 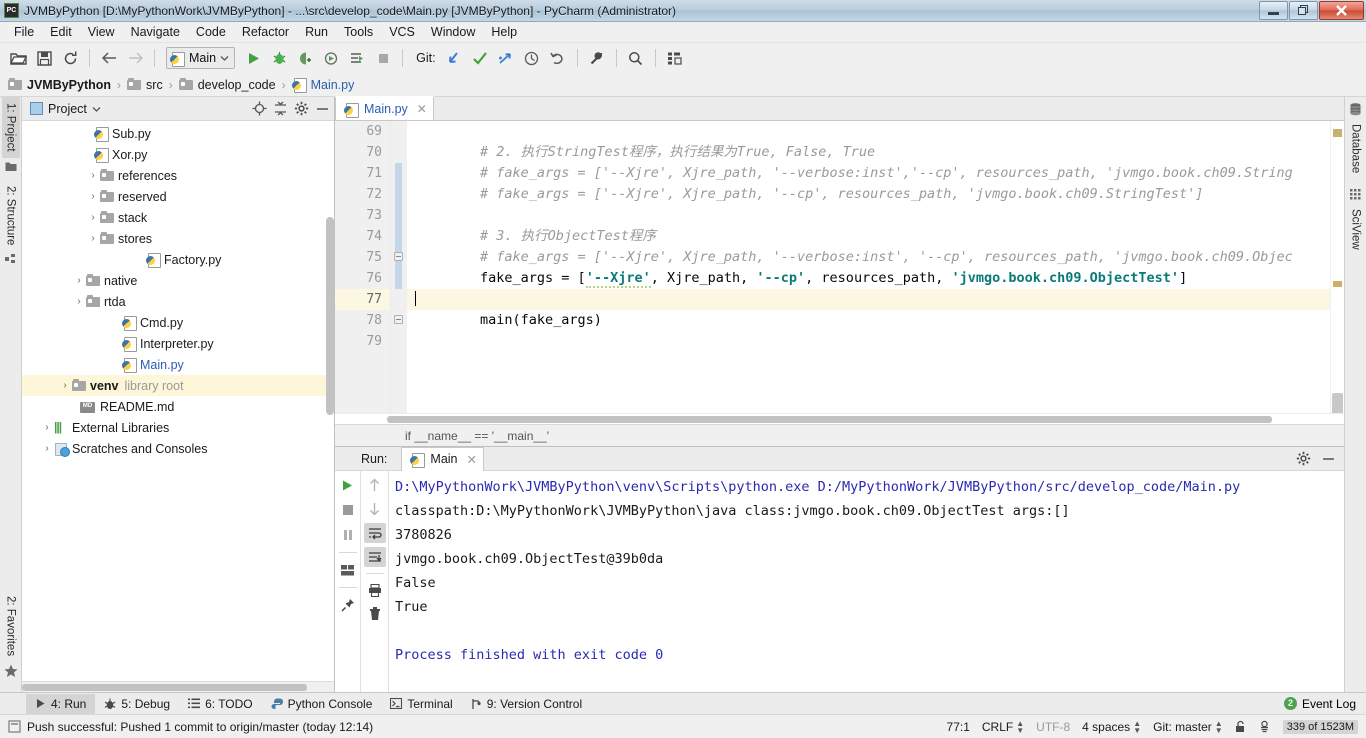 I want to click on menu-vcs: VCS, so click(x=402, y=32).